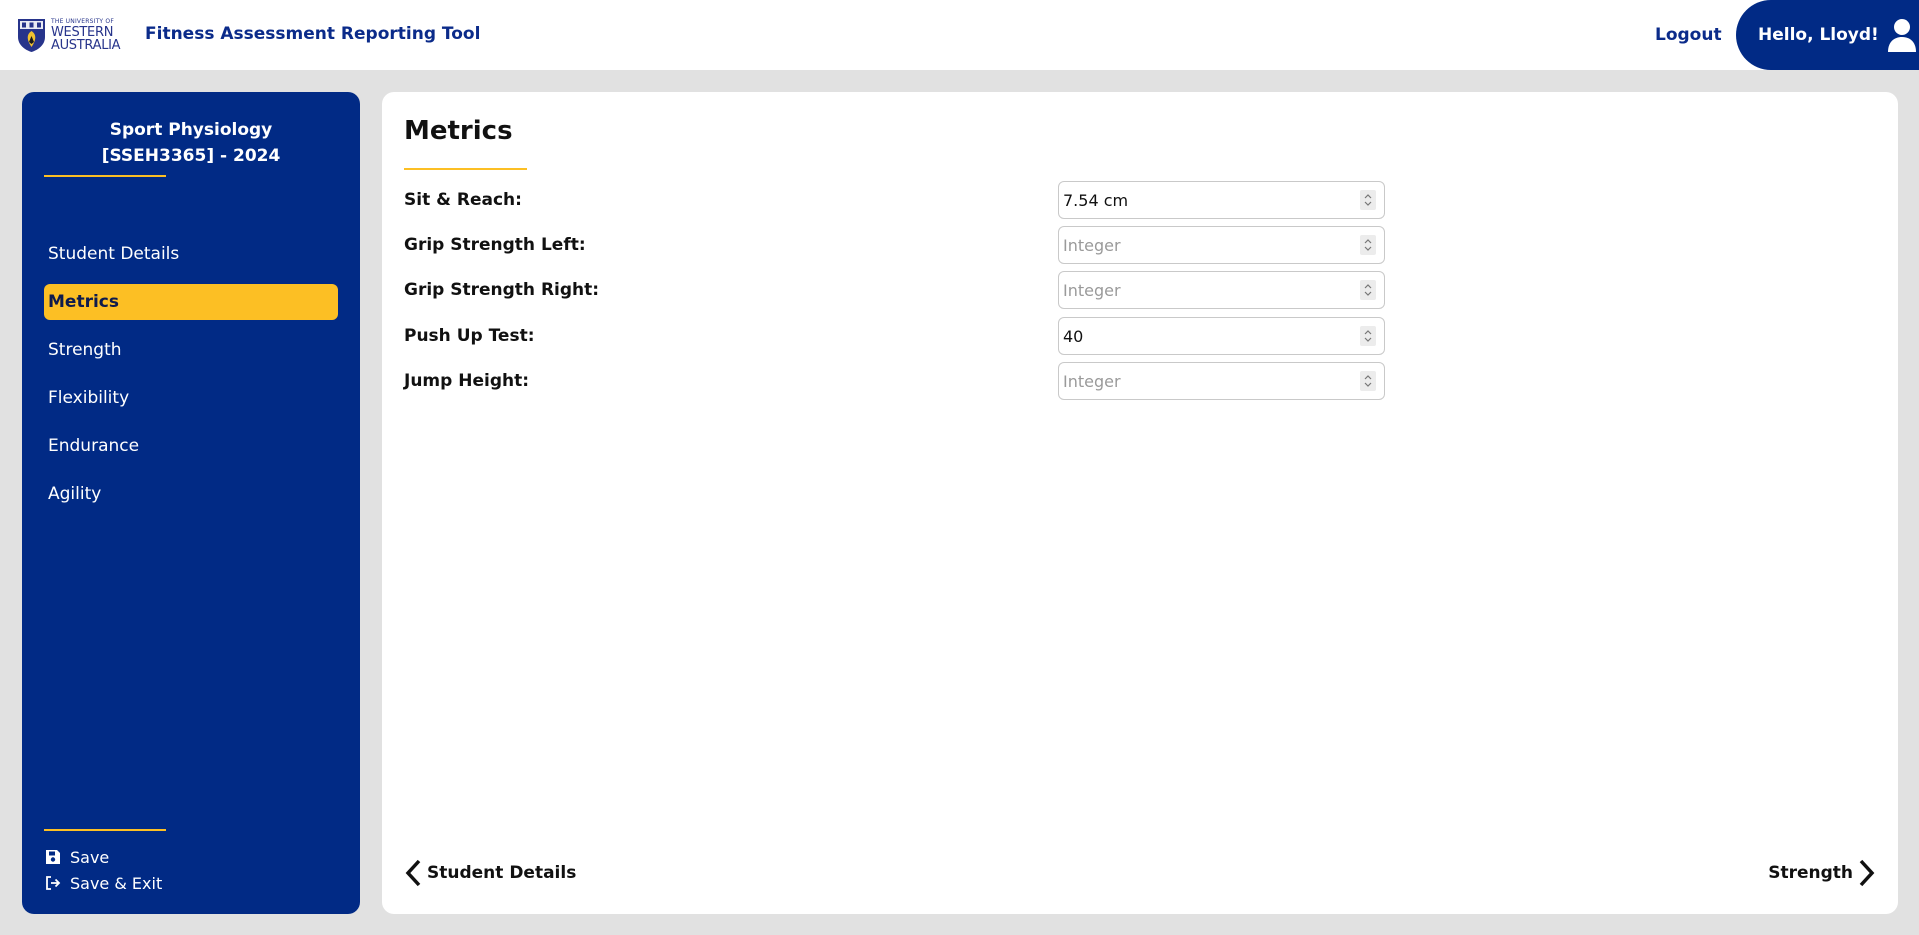 The height and width of the screenshot is (935, 1919). What do you see at coordinates (502, 873) in the screenshot?
I see `previous-page-label: Student Details` at bounding box center [502, 873].